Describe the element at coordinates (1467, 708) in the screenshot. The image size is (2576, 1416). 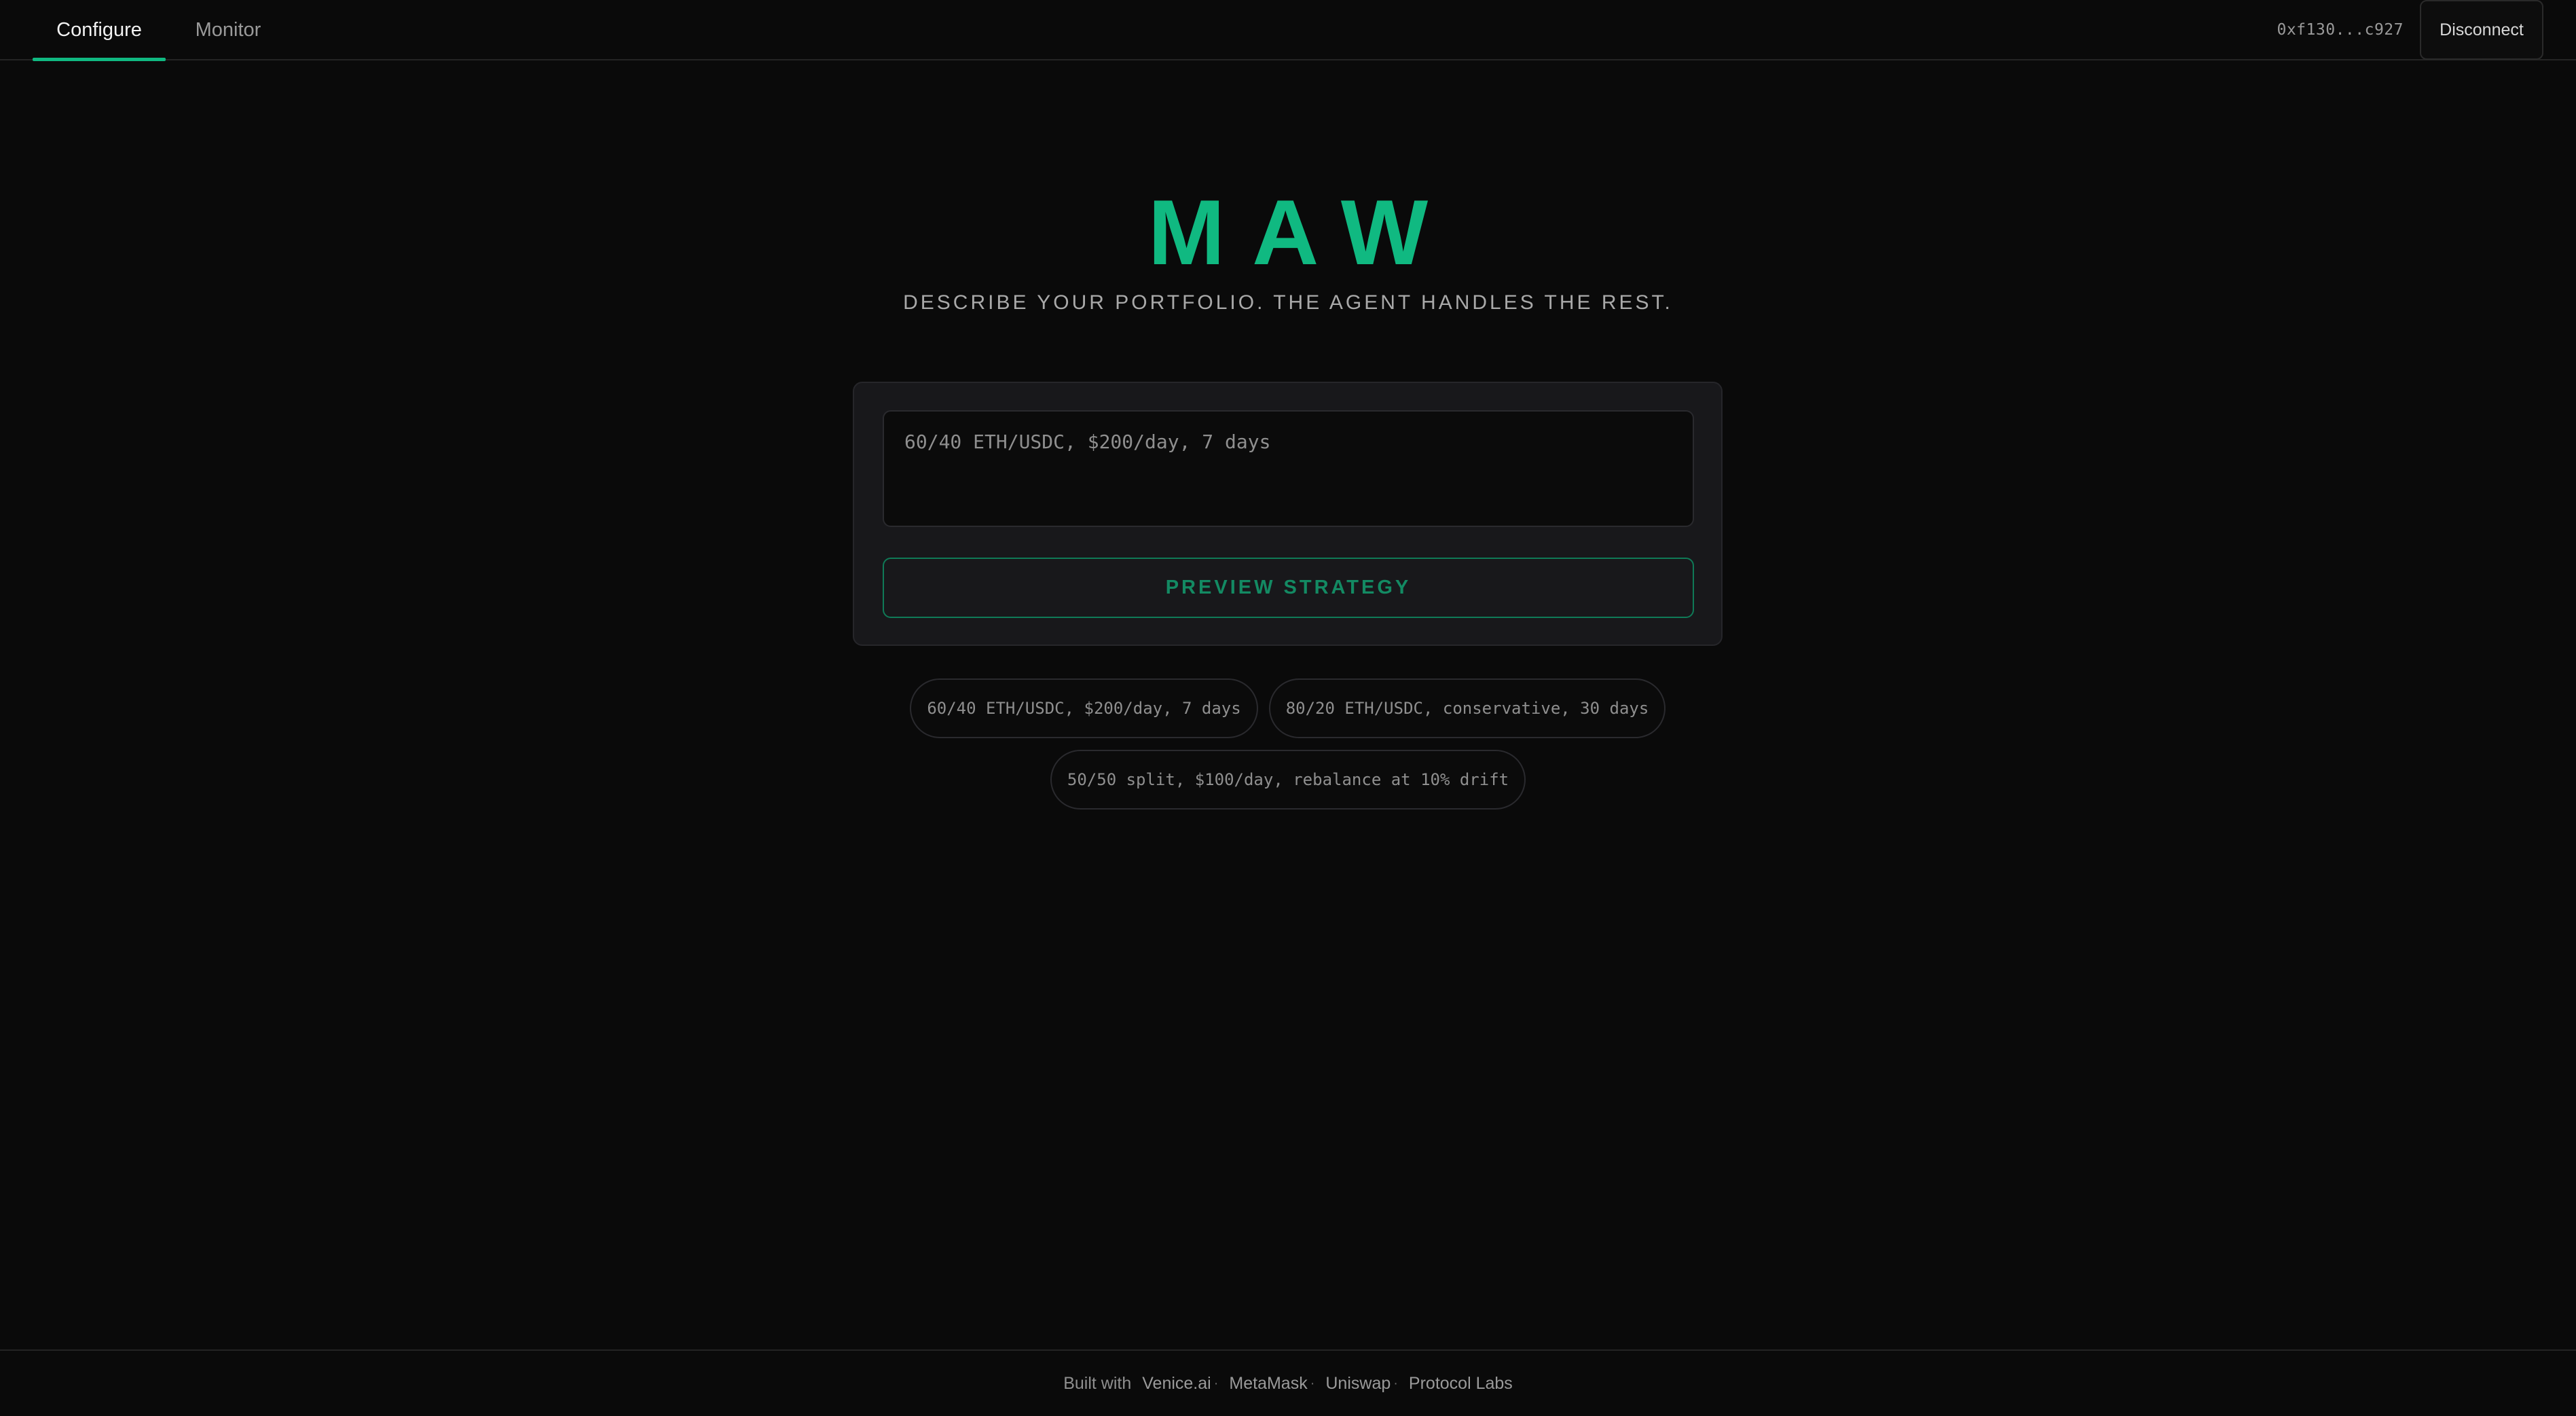
I see `suggestion-chip: 80/20 ETH/USDC, conservative, 30 days` at that location.